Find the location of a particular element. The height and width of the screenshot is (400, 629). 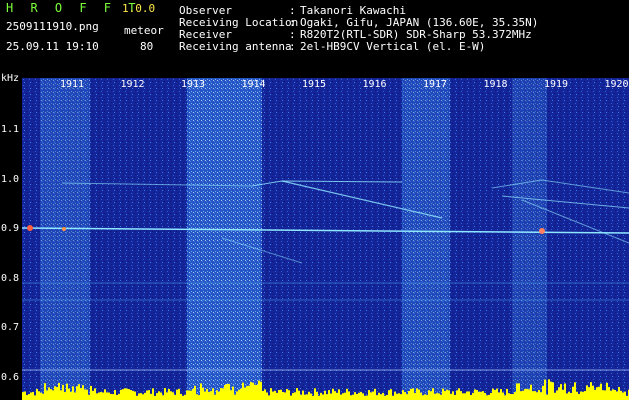

date-time: 25.09.11 19:10 is located at coordinates (52, 46).